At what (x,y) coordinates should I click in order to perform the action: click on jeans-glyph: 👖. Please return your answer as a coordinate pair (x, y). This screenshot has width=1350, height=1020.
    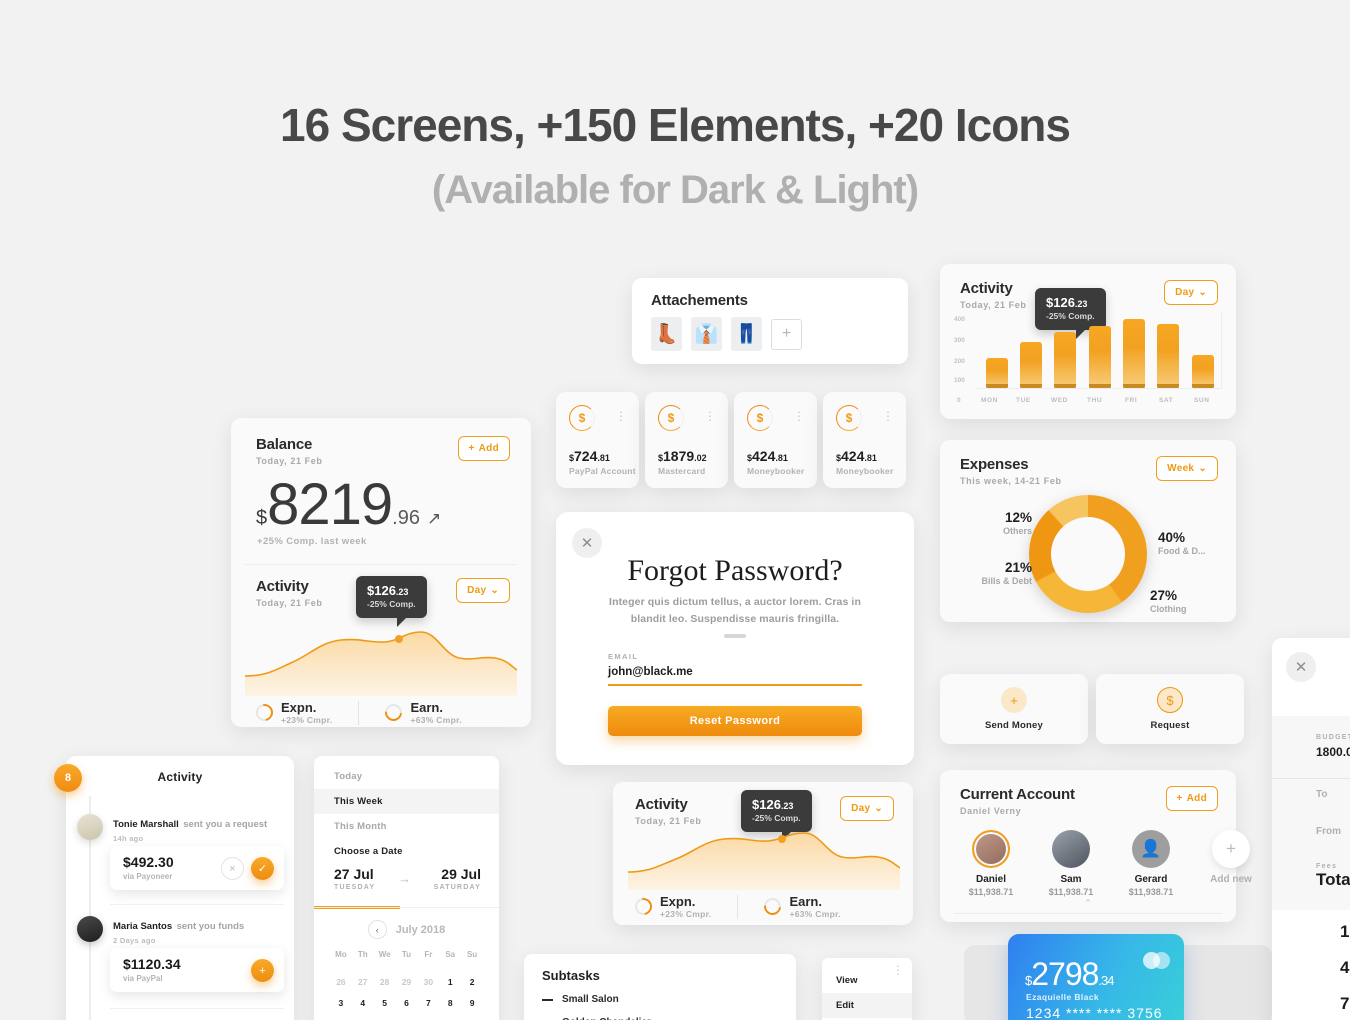
    Looking at the image, I should click on (746, 334).